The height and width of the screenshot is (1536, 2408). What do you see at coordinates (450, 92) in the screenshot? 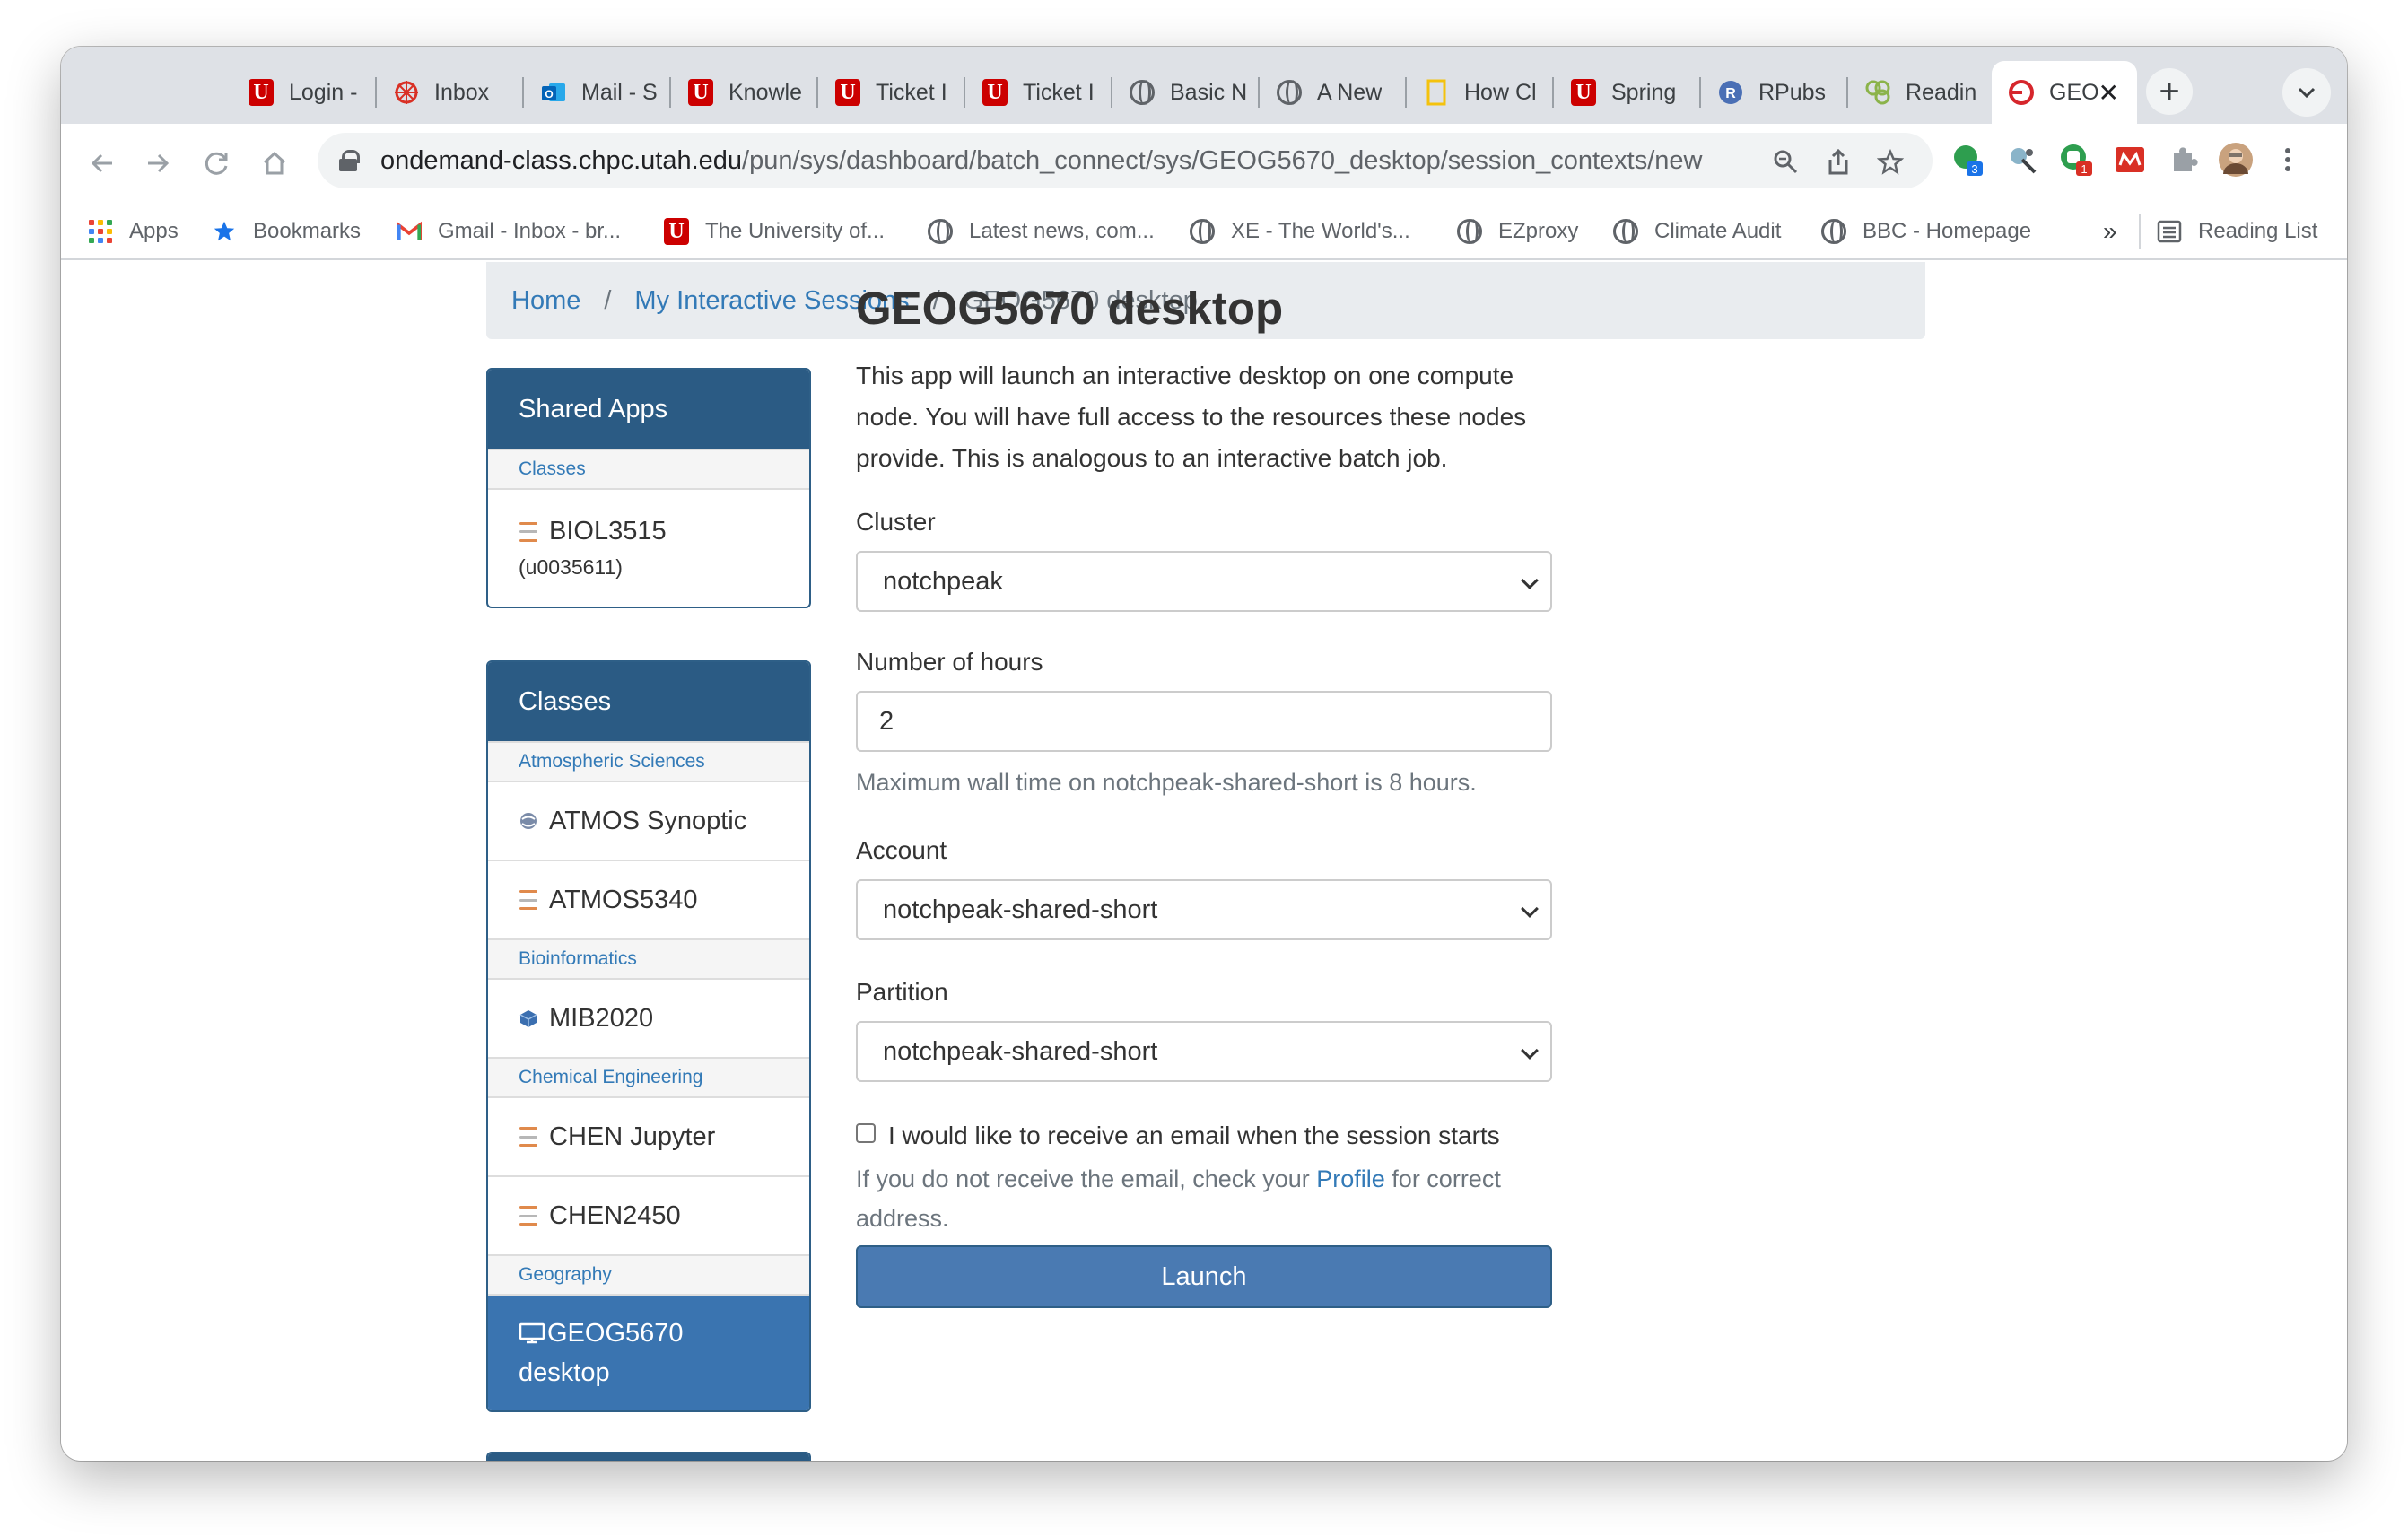
I see `tab-inbox: Inbox` at bounding box center [450, 92].